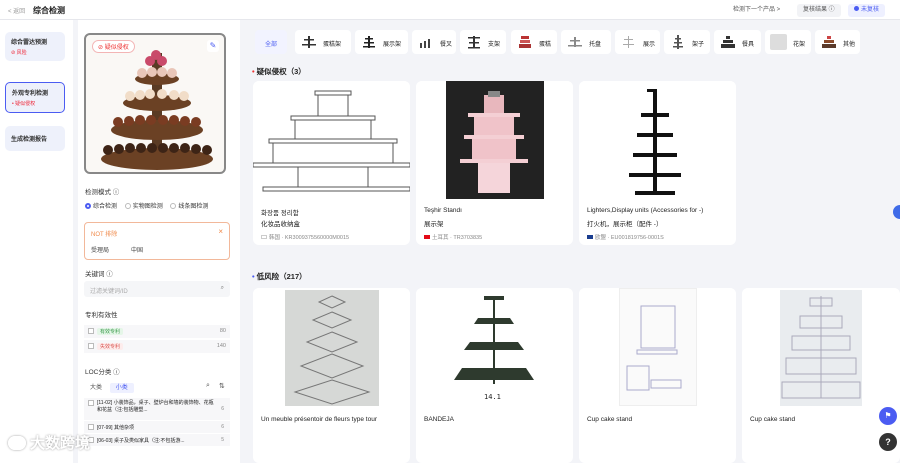  What do you see at coordinates (29, 43) in the screenshot?
I see `nav-item-label: 综合雷达预测` at bounding box center [29, 43].